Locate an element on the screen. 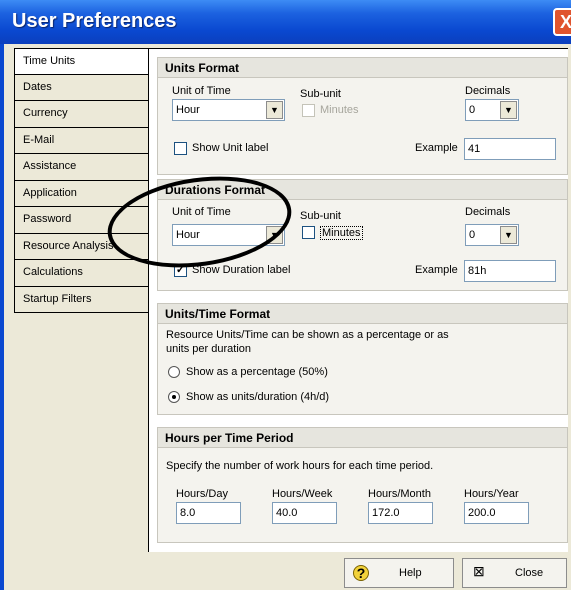  group-title: Durations Format is located at coordinates (362, 190).